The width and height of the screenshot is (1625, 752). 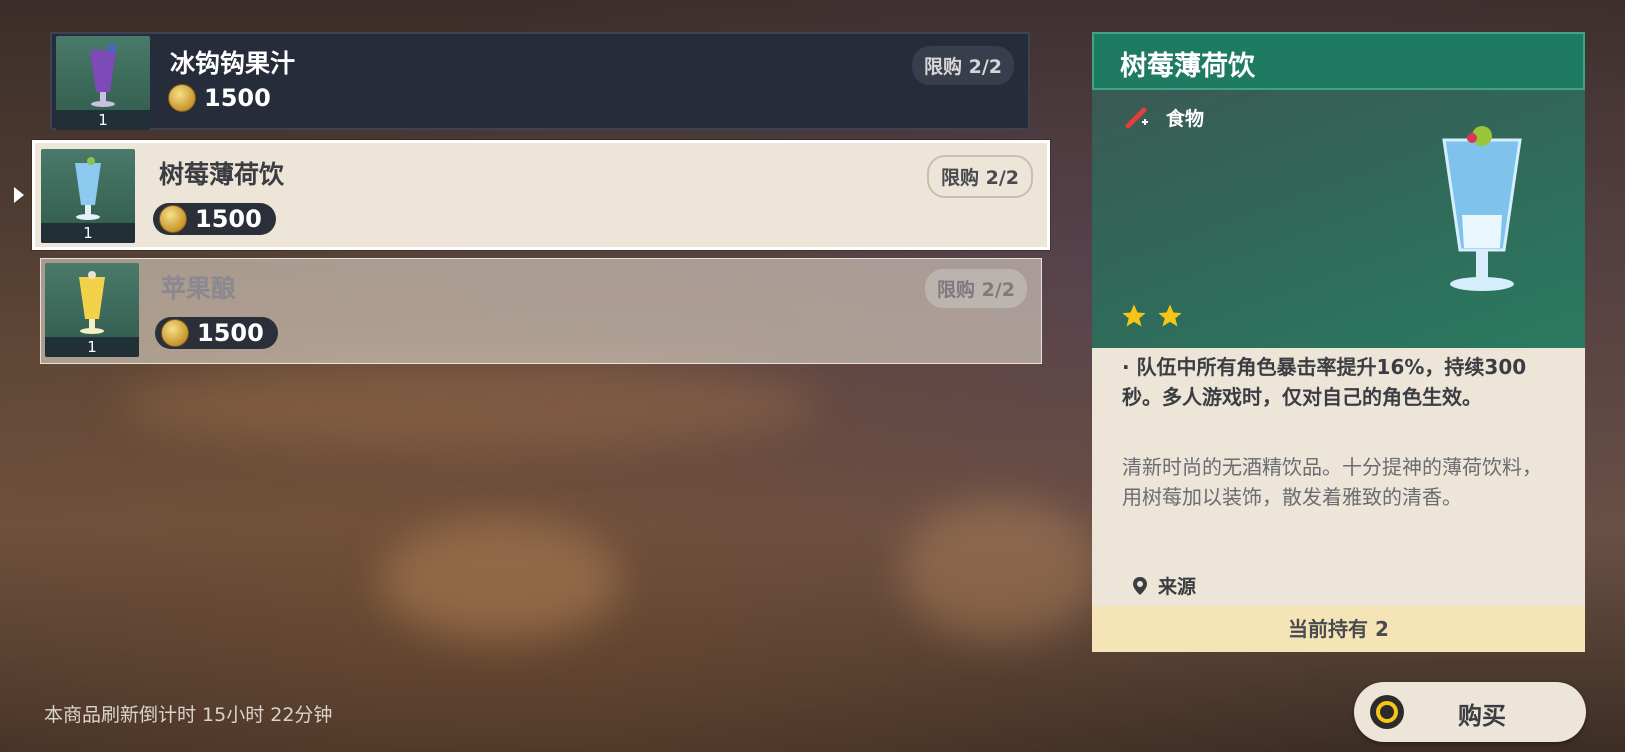 I want to click on shop-item-3: 1 苹果酿 1500 限购 2/2, so click(x=541, y=311).